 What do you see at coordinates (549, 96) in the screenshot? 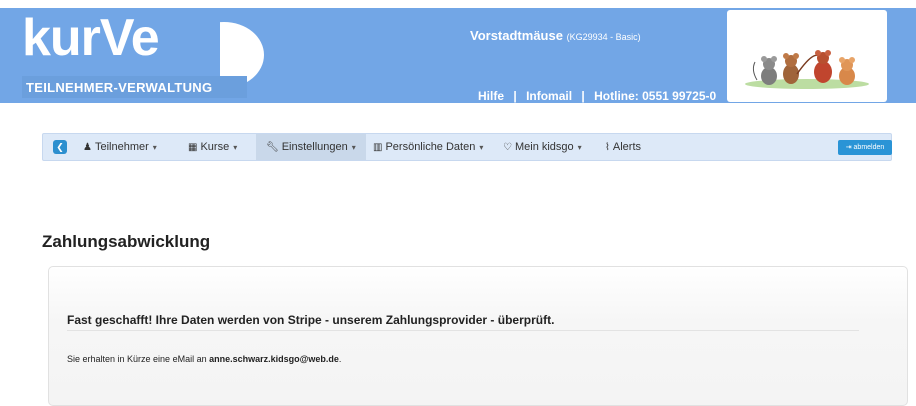
I see `infomail-link: Infomail` at bounding box center [549, 96].